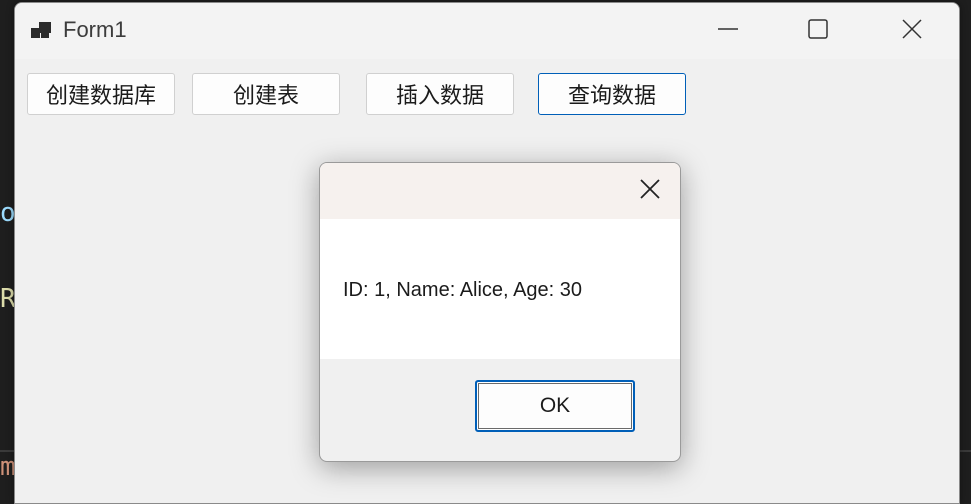  Describe the element at coordinates (500, 191) in the screenshot. I see `dialog-title-bar` at that location.